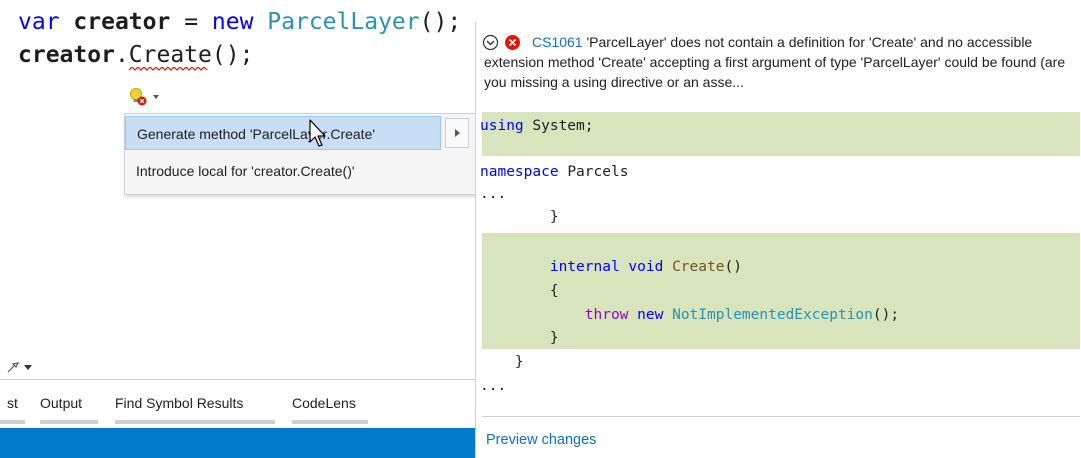 This screenshot has height=458, width=1081. Describe the element at coordinates (12, 403) in the screenshot. I see `tab-partial: st` at that location.